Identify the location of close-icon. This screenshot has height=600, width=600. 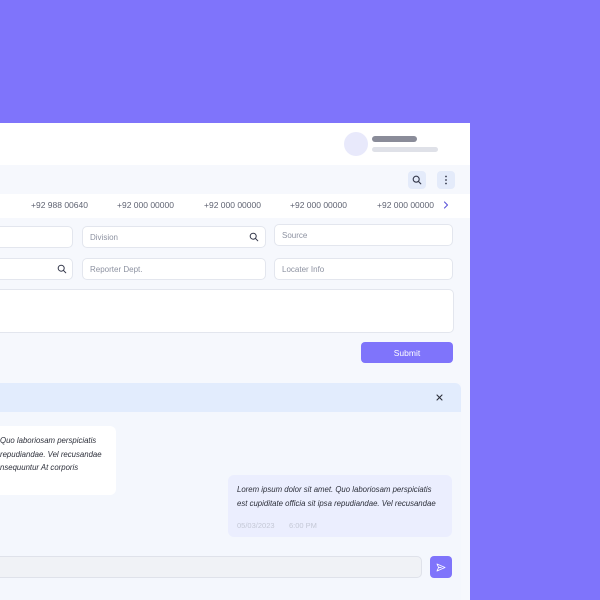
(439, 397).